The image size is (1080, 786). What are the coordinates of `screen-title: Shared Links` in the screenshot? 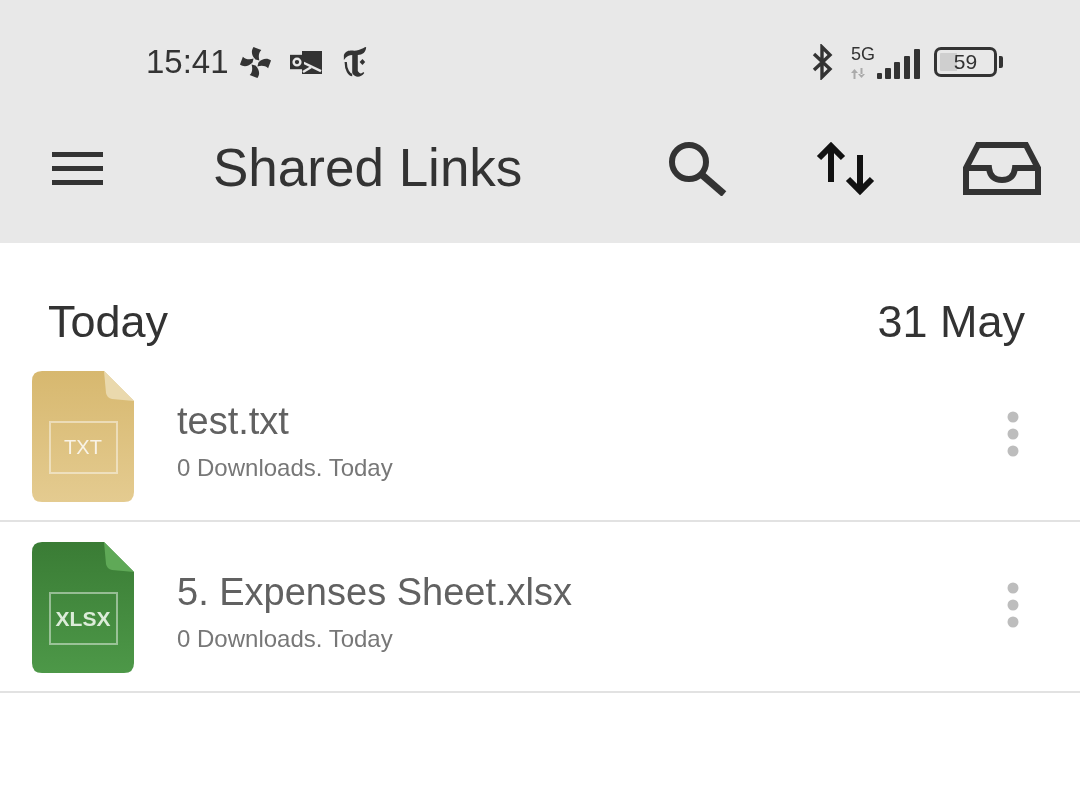 It's located at (368, 168).